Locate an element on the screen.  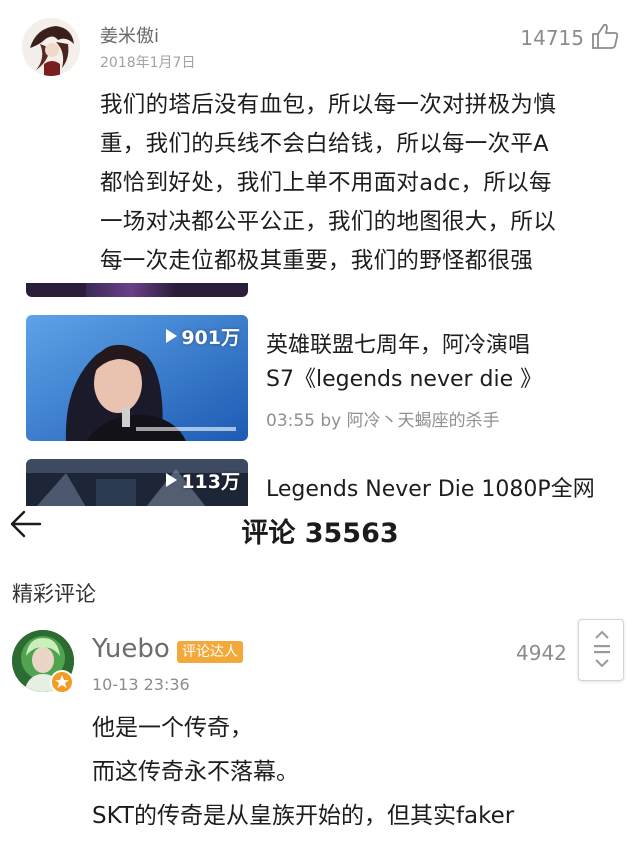
thumbs-up-icon is located at coordinates (605, 36).